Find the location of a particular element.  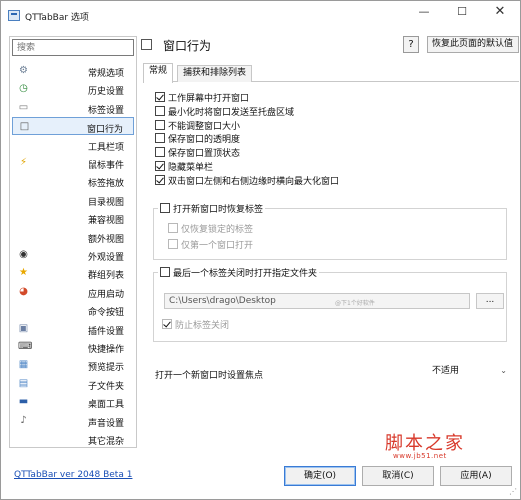

sidebar-item: □ 窗口行为 is located at coordinates (73, 126).